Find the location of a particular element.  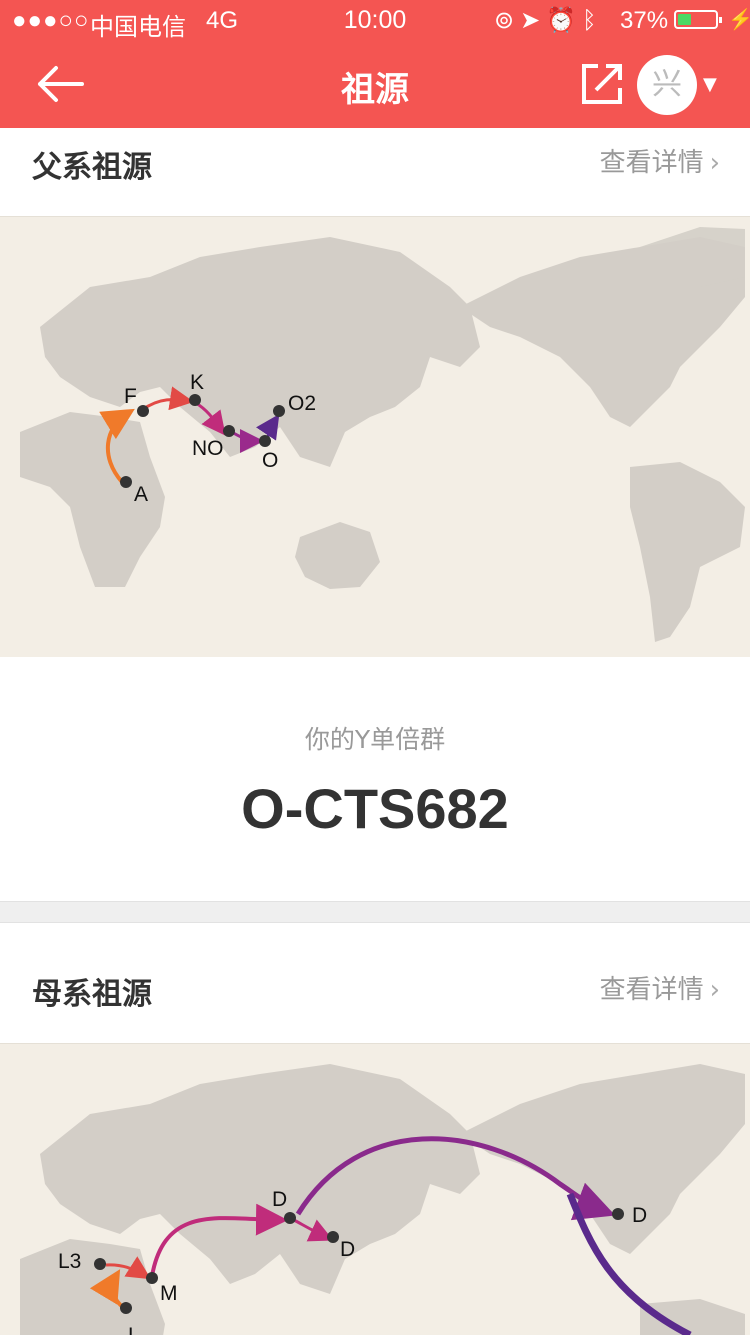

landmass-south-america is located at coordinates (687, 552).